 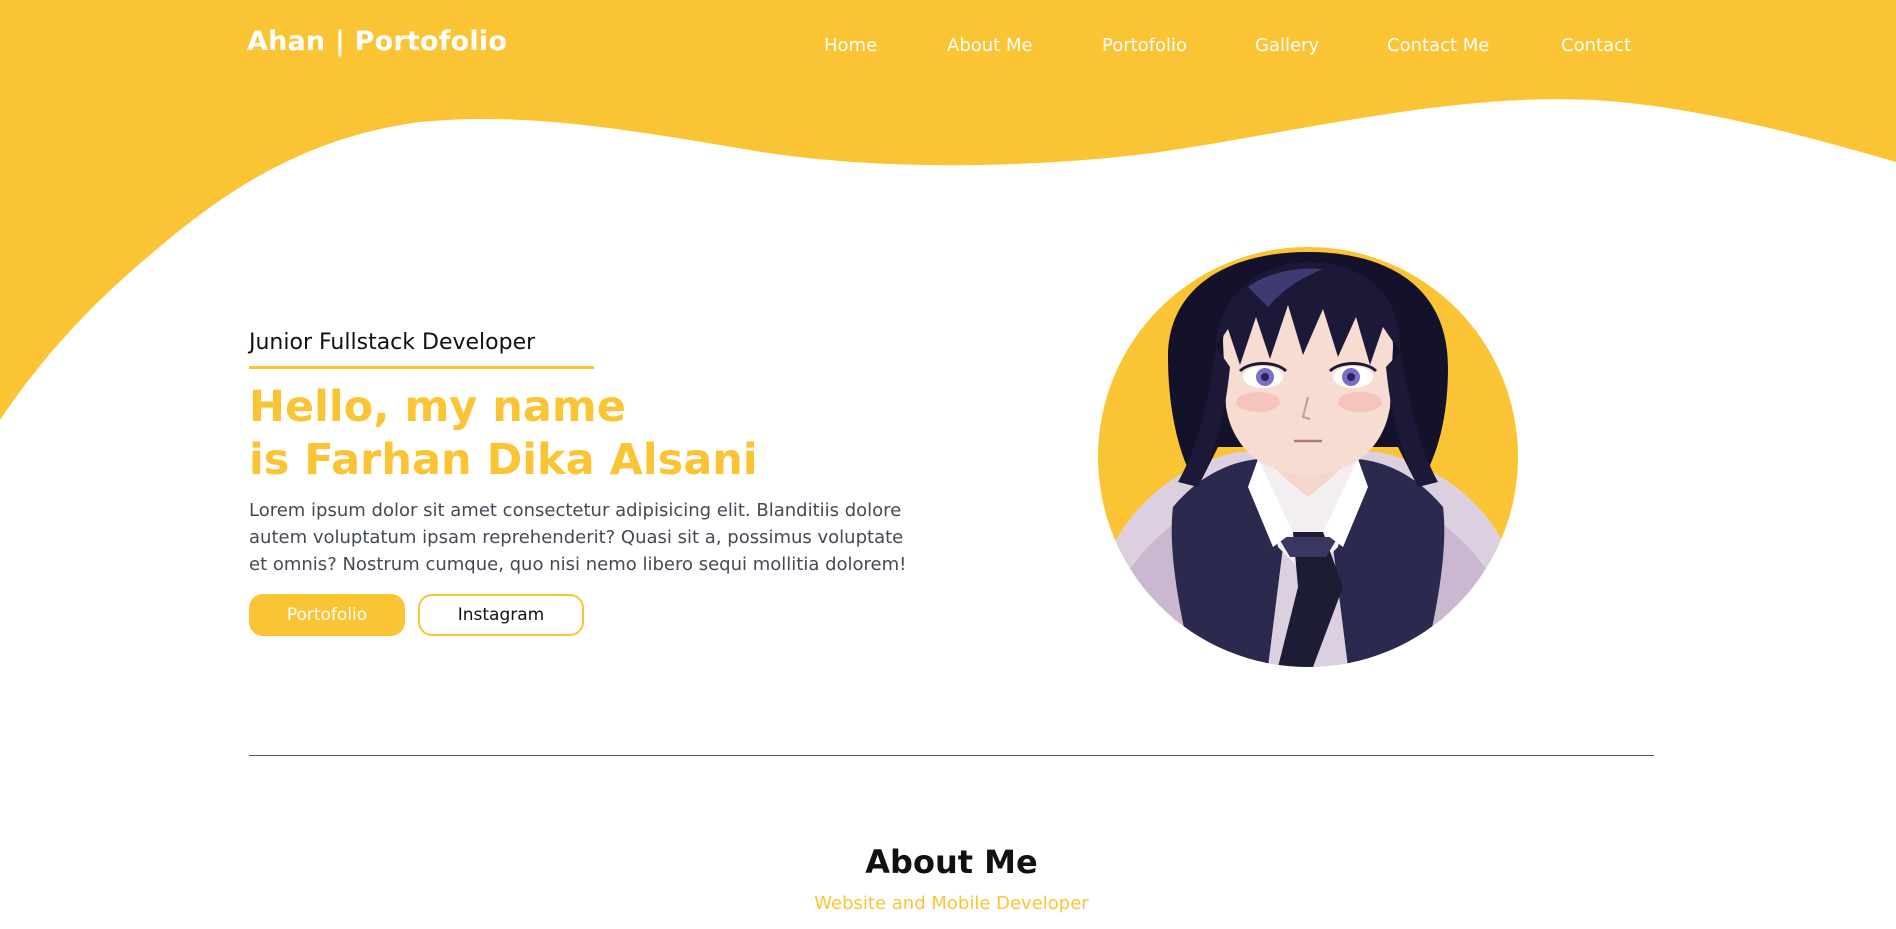 I want to click on nav-link-contact-me: Contact Me, so click(x=1438, y=45).